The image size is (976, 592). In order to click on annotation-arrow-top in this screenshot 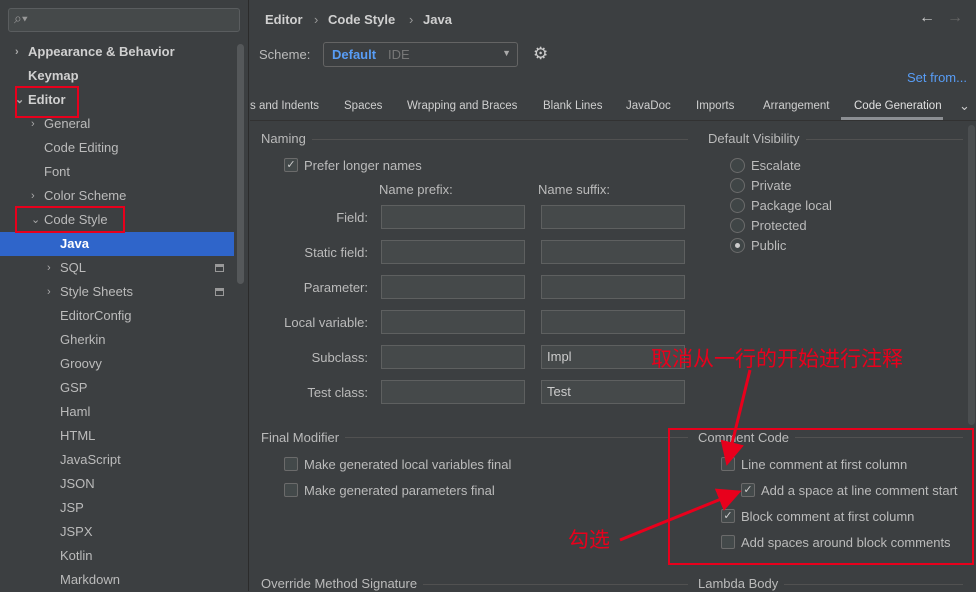, I will do `click(736, 417)`.